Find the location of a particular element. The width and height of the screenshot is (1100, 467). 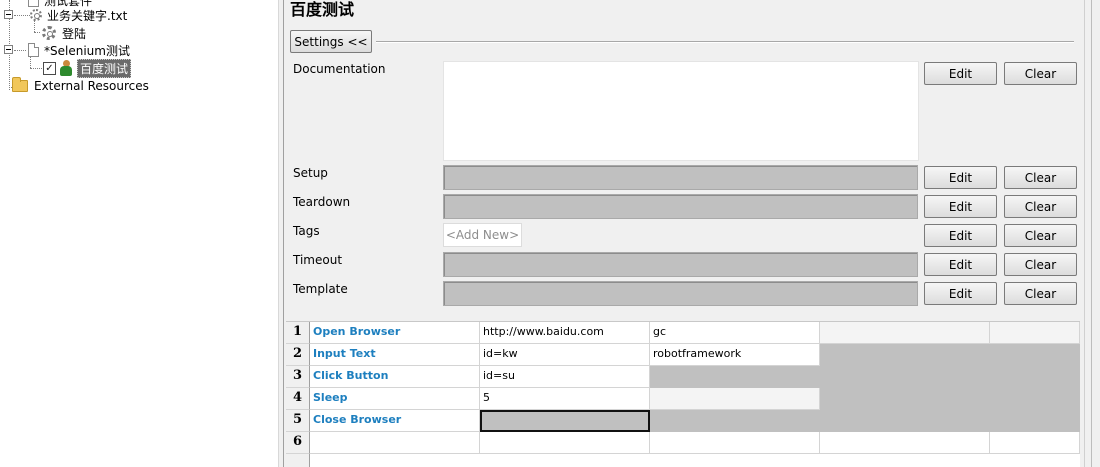

tree-item-selenium-suite: *Selenium测试 is located at coordinates (80, 50).